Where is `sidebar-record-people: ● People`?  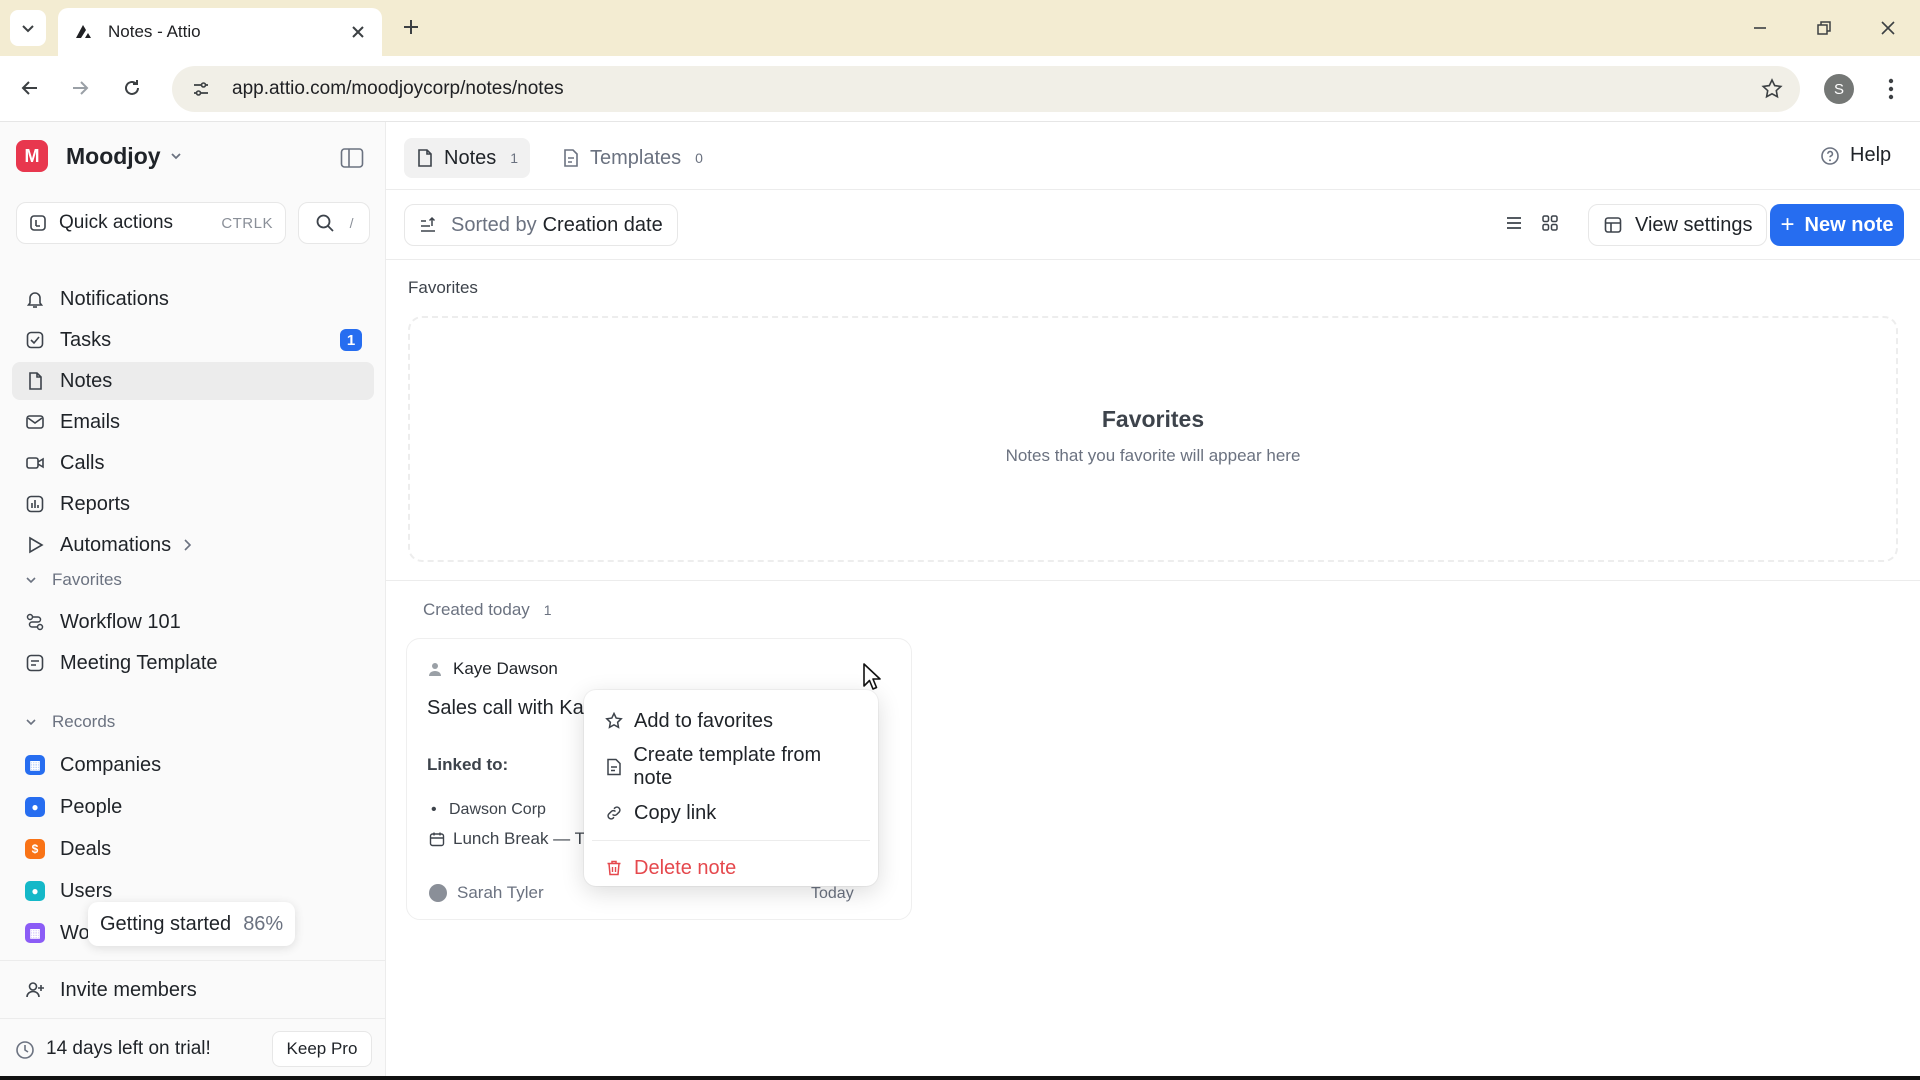 sidebar-record-people: ● People is located at coordinates (193, 807).